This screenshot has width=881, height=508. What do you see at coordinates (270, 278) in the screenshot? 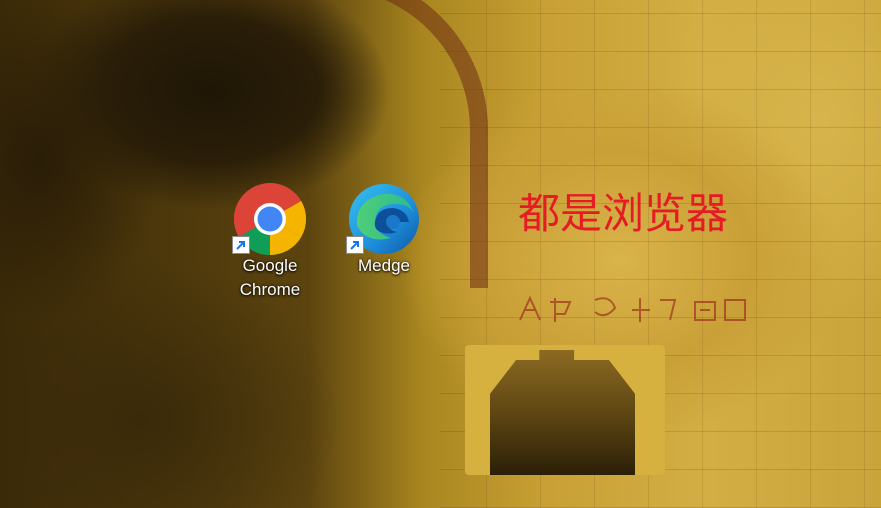
I see `desktop-icon-label: Google Chrome` at bounding box center [270, 278].